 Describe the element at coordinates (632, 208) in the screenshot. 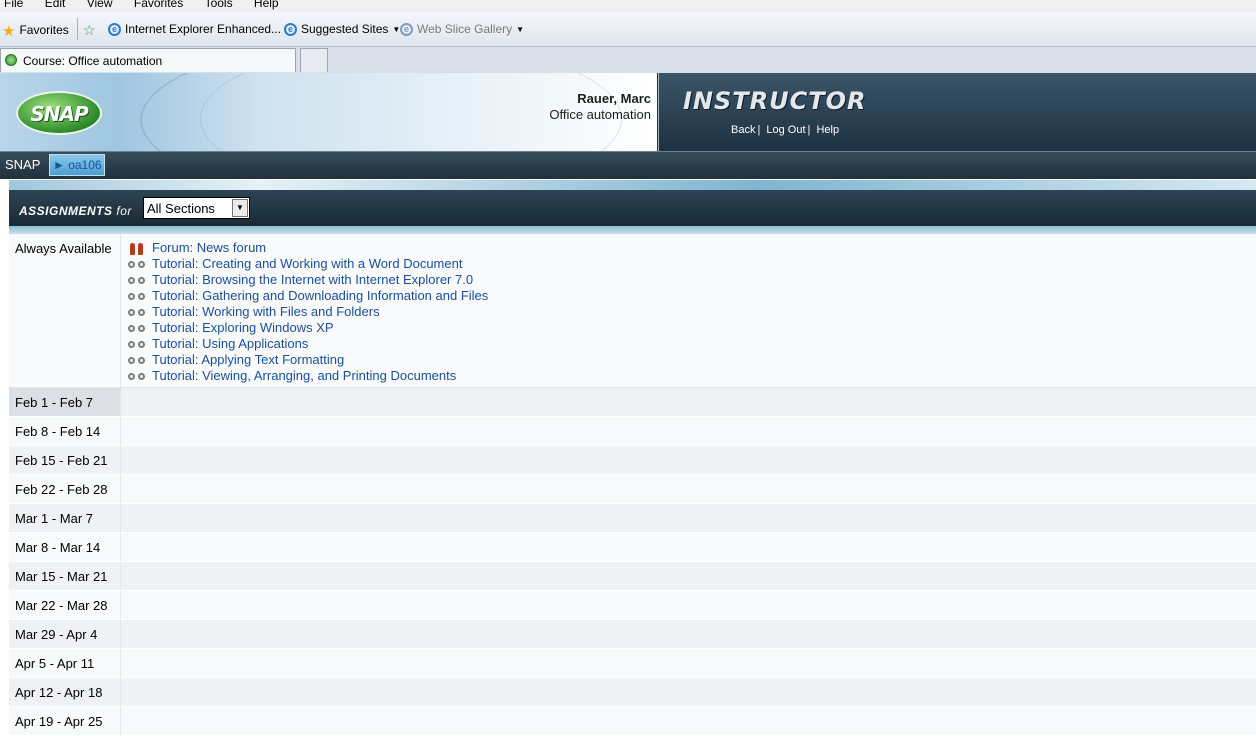

I see `assignments-header: ASSIGNMENTS for All Sections ▼` at that location.